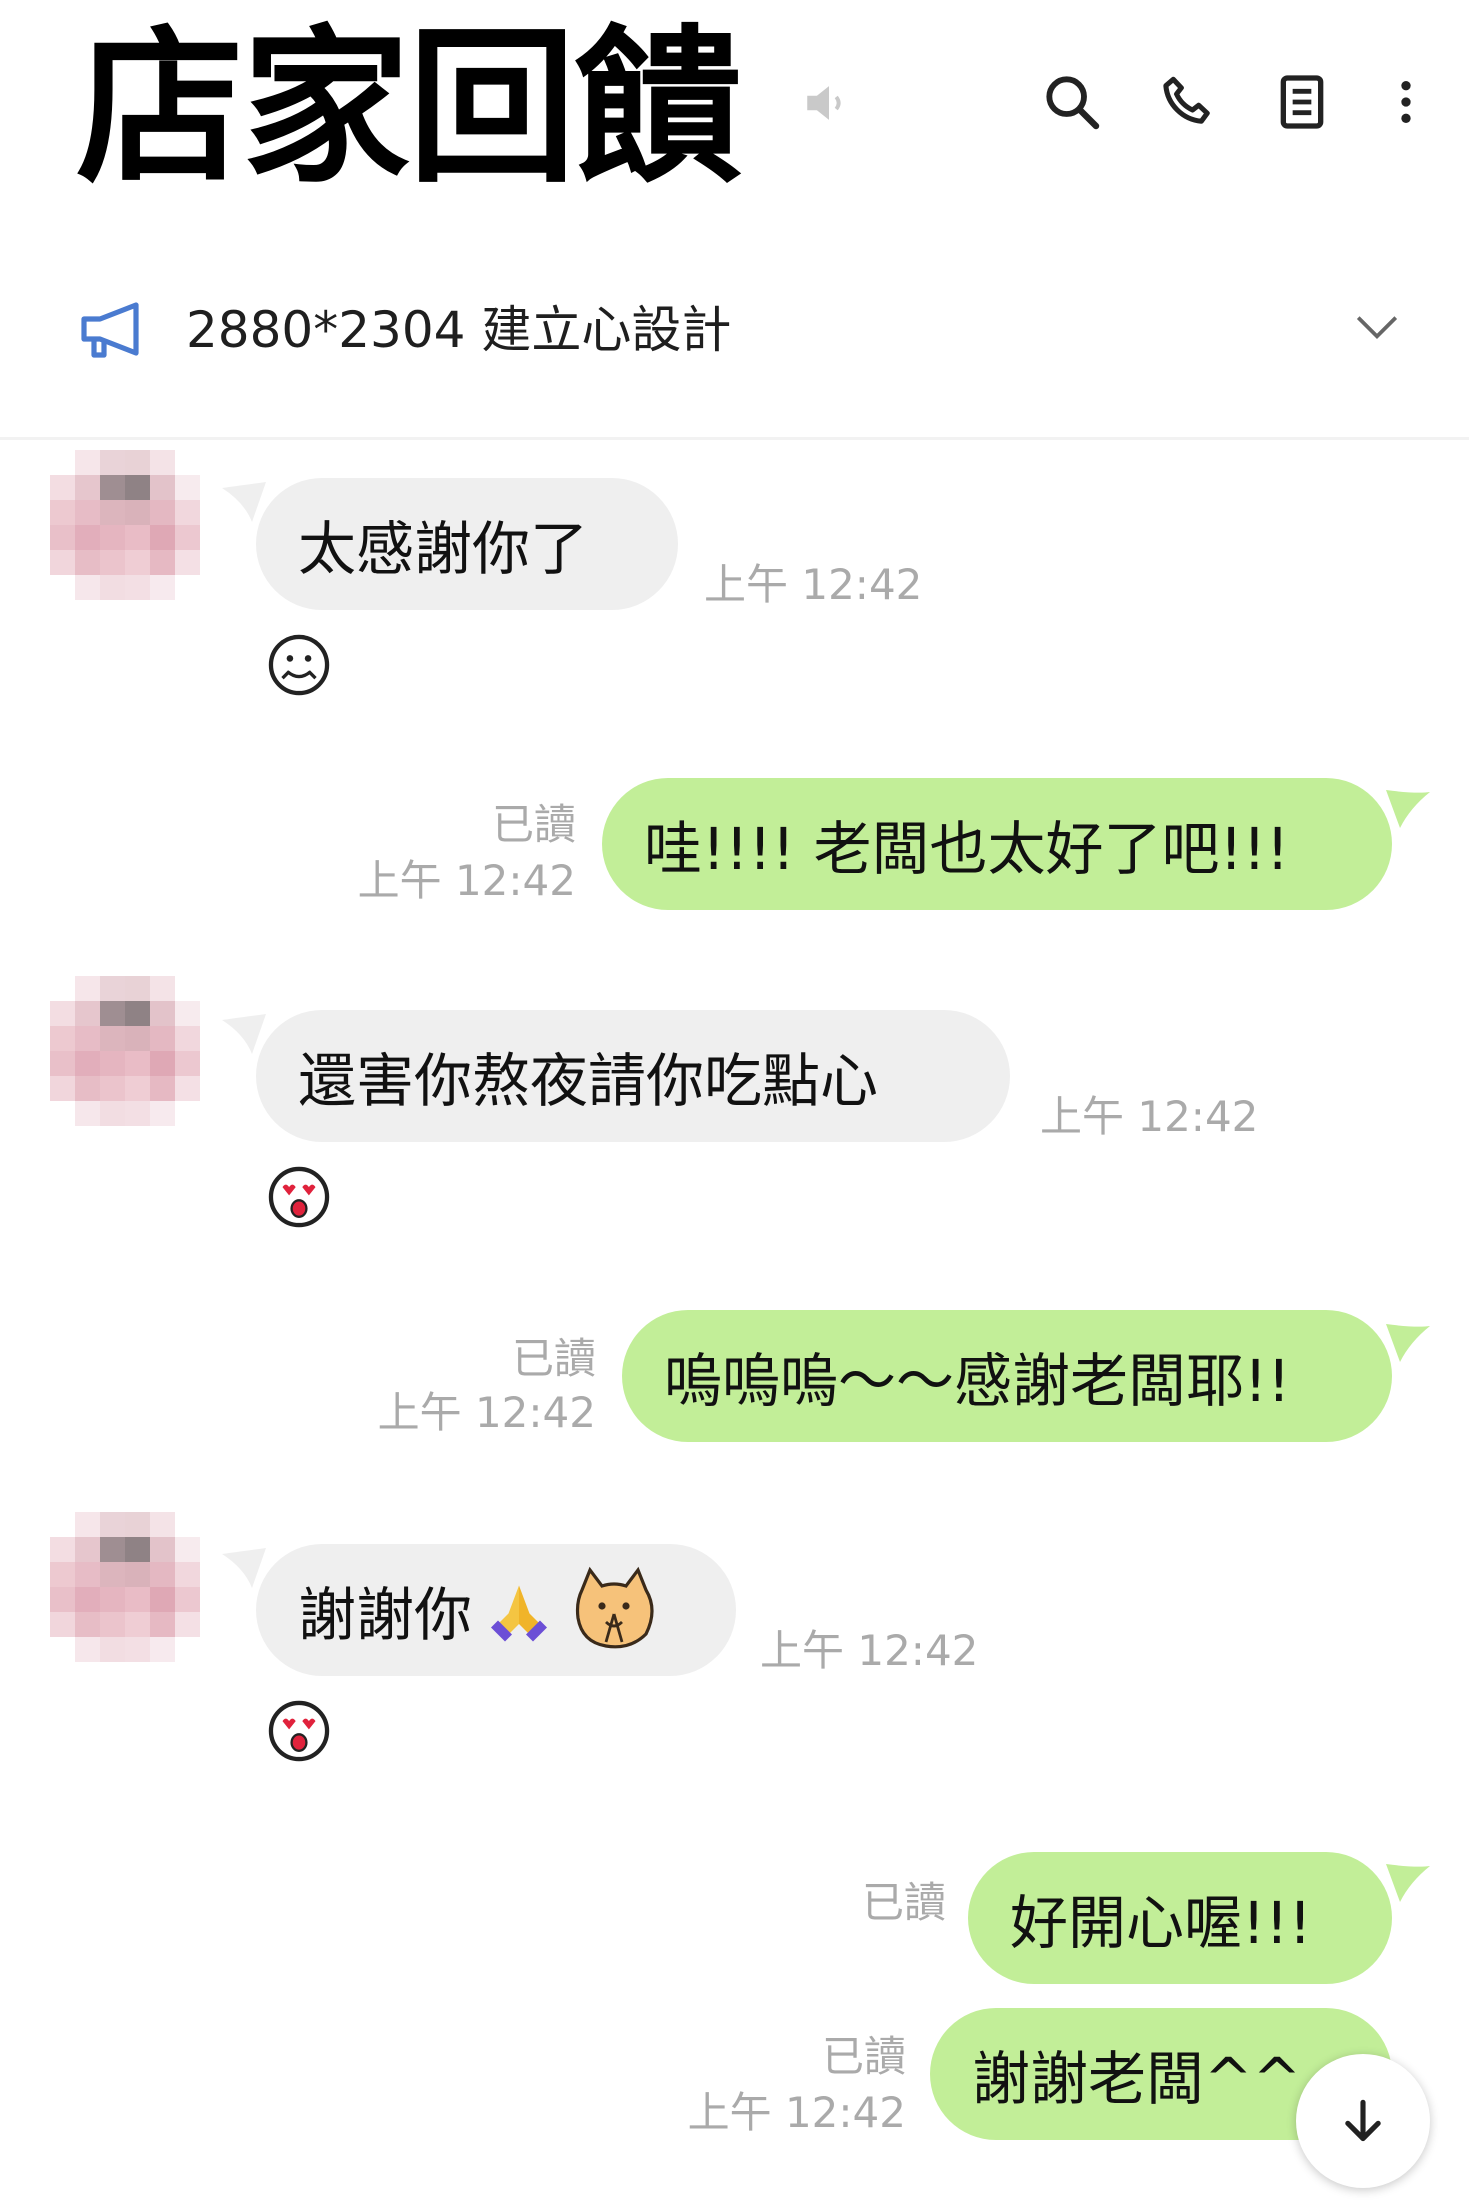 This screenshot has height=2208, width=1469. What do you see at coordinates (614, 1607) in the screenshot?
I see `cat-sticker-icon` at bounding box center [614, 1607].